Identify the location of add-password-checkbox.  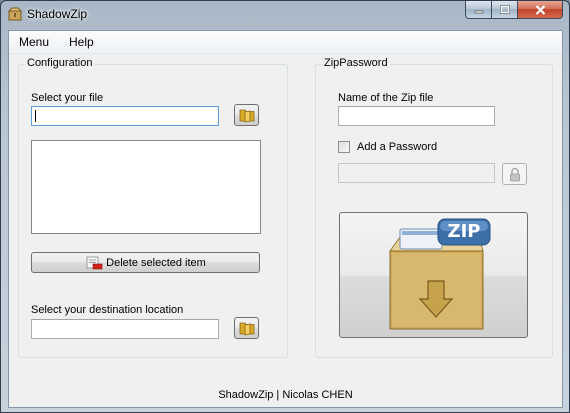
(344, 147).